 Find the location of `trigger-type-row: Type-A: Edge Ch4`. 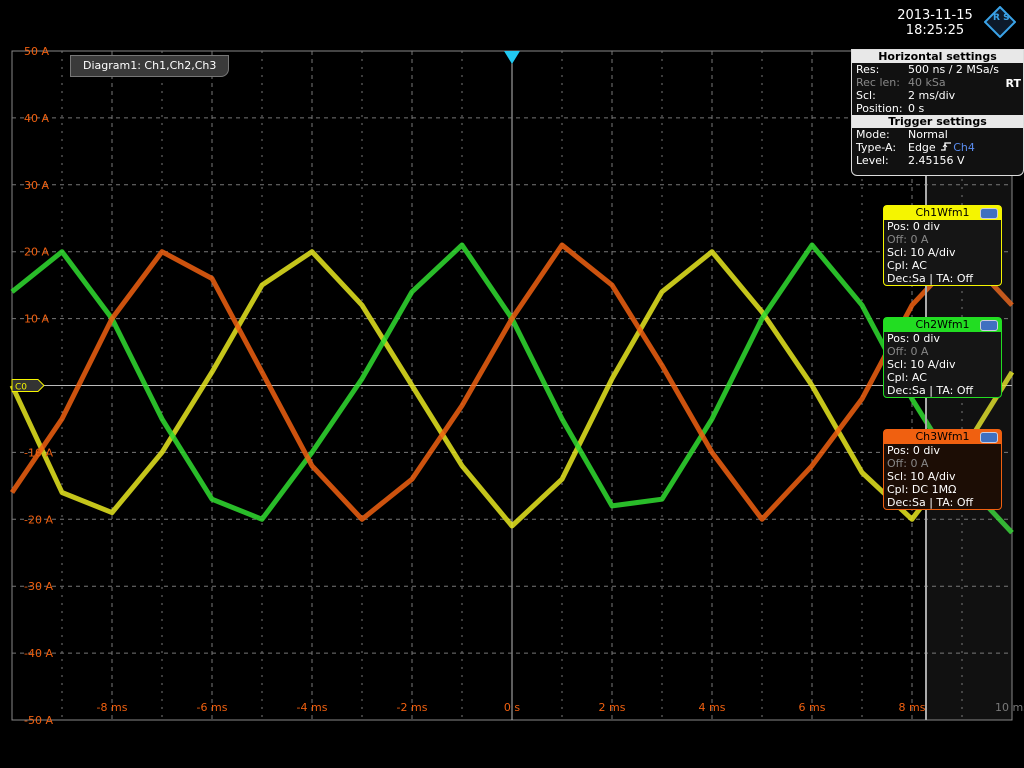

trigger-type-row: Type-A: Edge Ch4 is located at coordinates (915, 147).